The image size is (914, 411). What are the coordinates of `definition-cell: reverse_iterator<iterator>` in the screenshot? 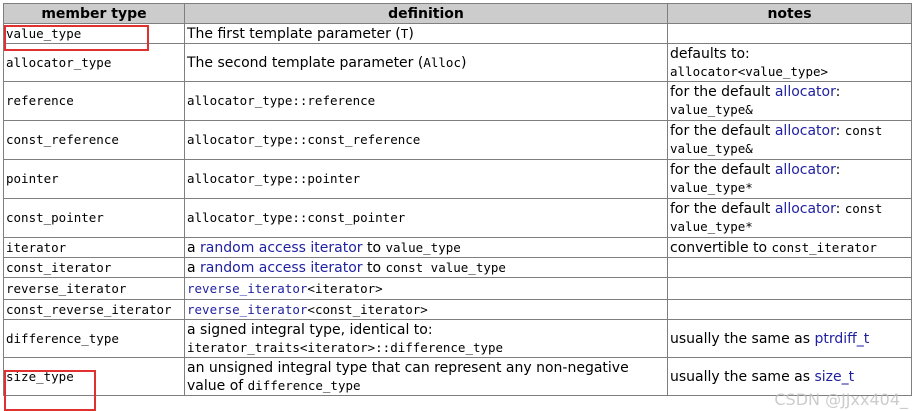 It's located at (426, 288).